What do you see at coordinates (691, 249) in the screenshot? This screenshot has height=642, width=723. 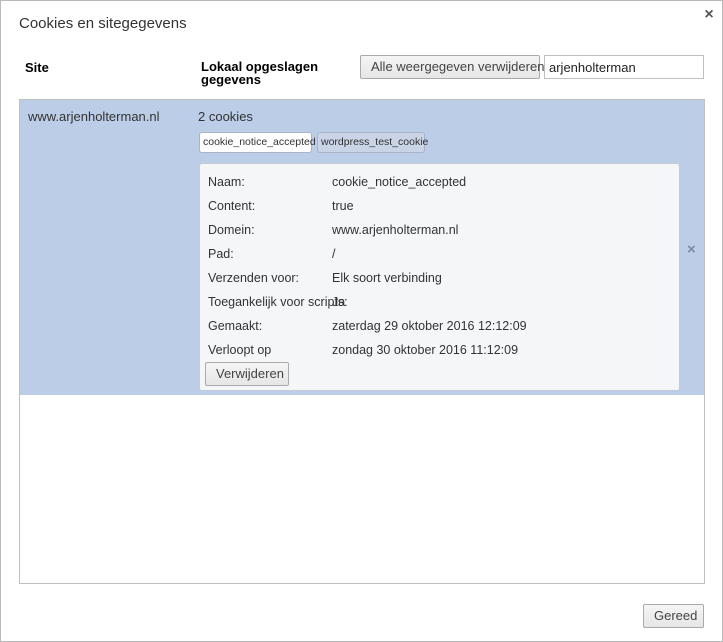 I see `remove-site-icon: ×` at bounding box center [691, 249].